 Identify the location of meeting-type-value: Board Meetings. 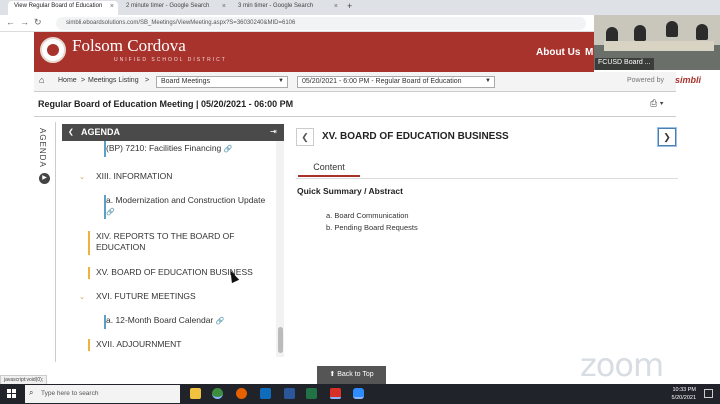
(186, 81).